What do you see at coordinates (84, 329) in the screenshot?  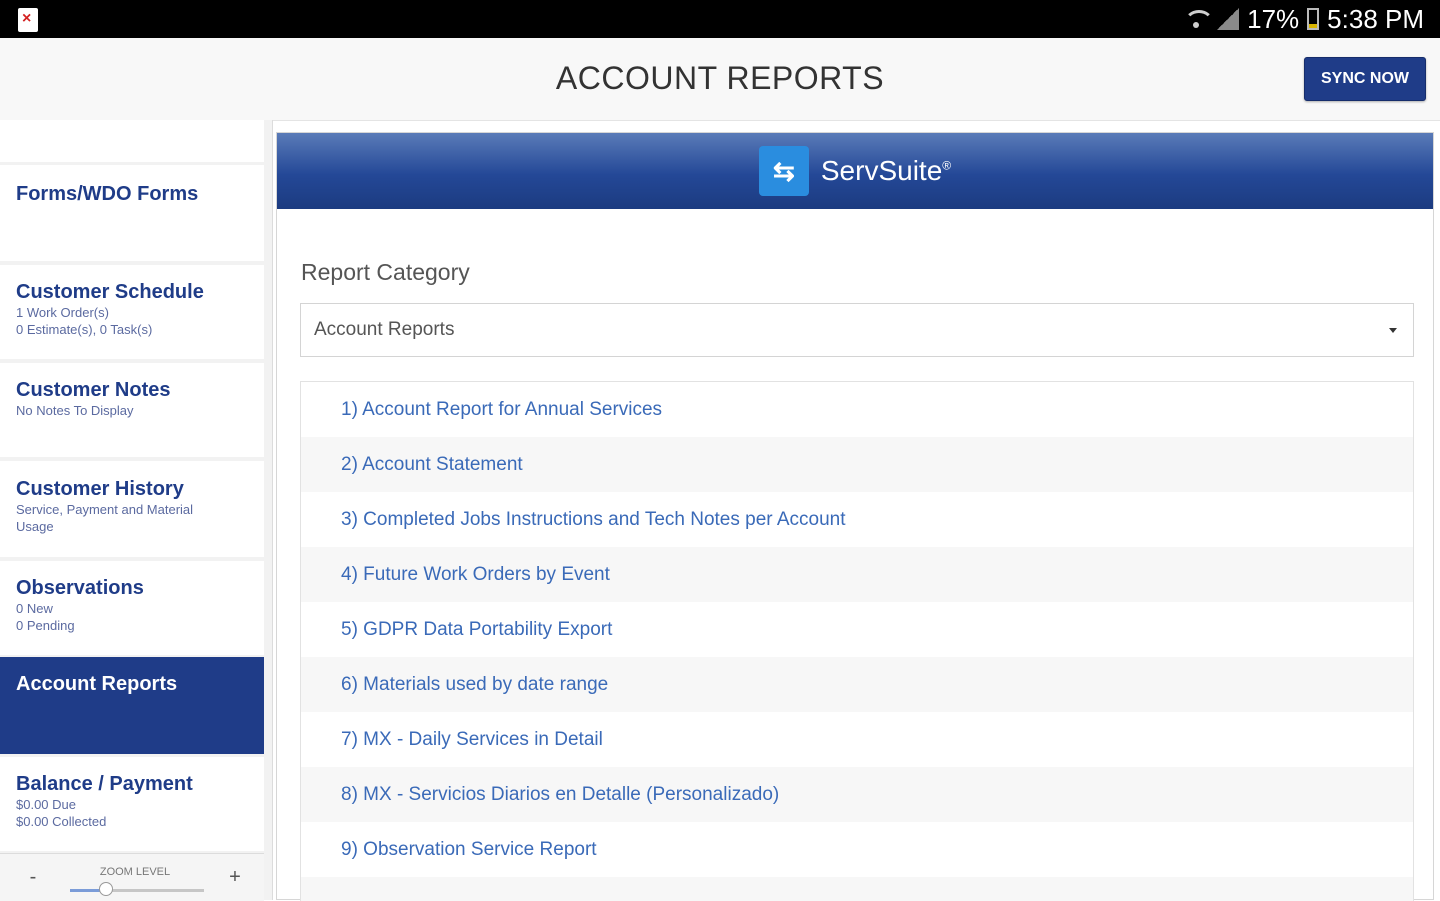 I see `sidebar-item-sub: 0 Estimate(s), 0 Task(s)` at bounding box center [84, 329].